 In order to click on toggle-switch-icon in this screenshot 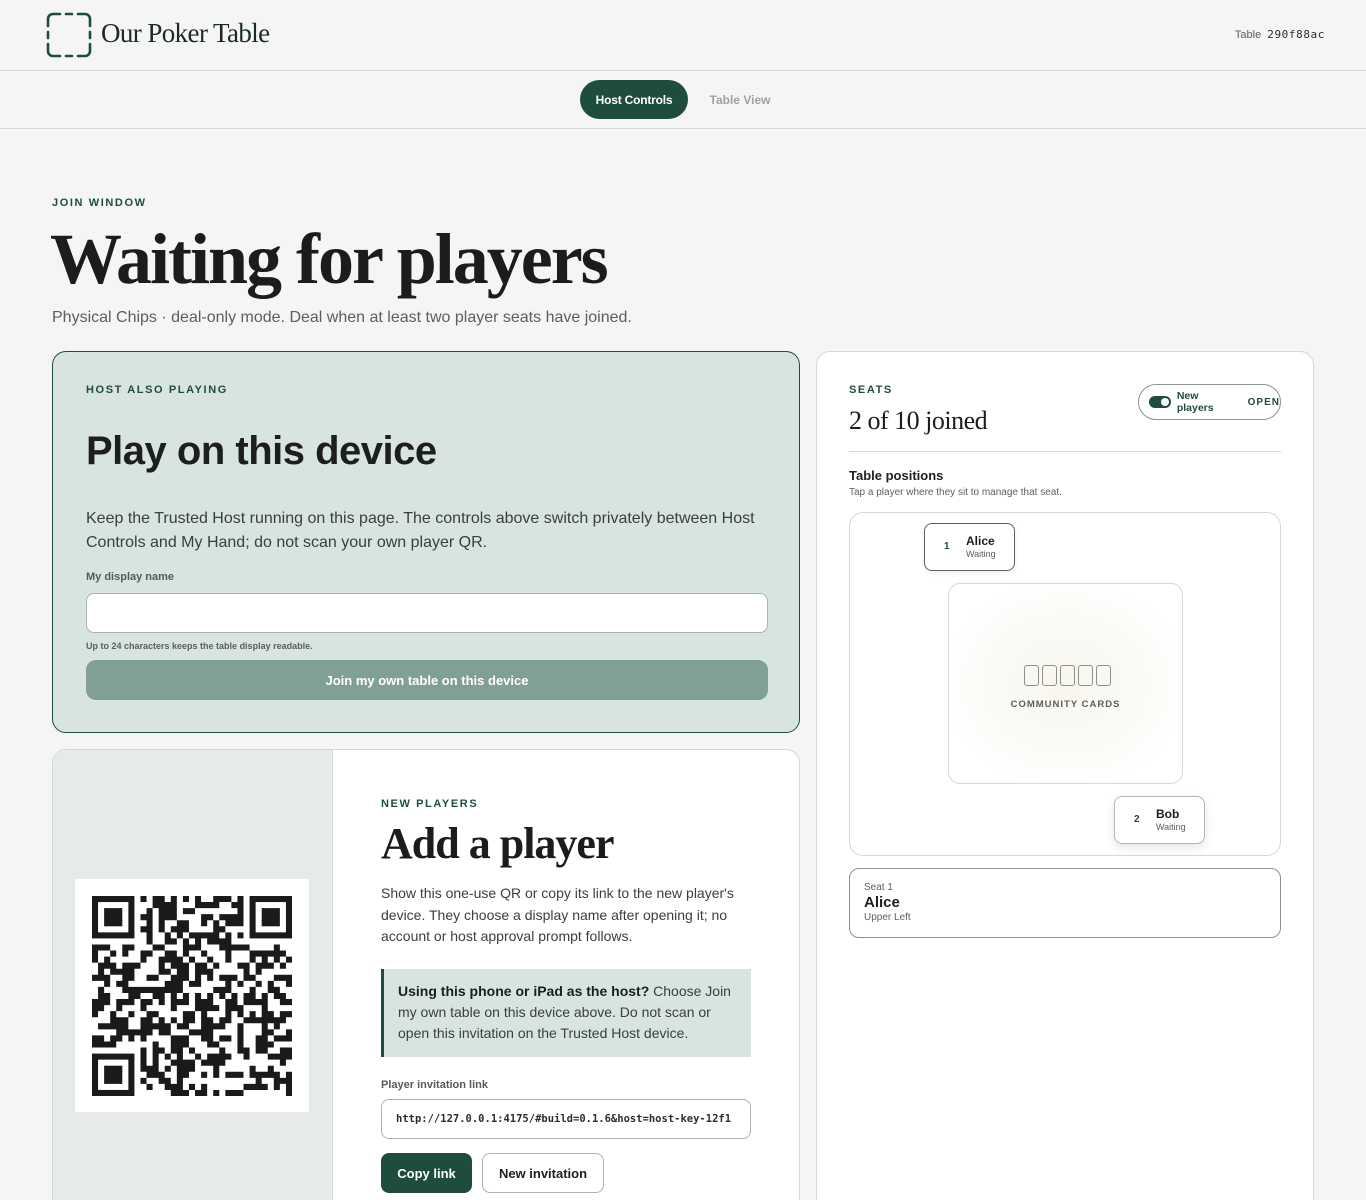, I will do `click(1160, 402)`.